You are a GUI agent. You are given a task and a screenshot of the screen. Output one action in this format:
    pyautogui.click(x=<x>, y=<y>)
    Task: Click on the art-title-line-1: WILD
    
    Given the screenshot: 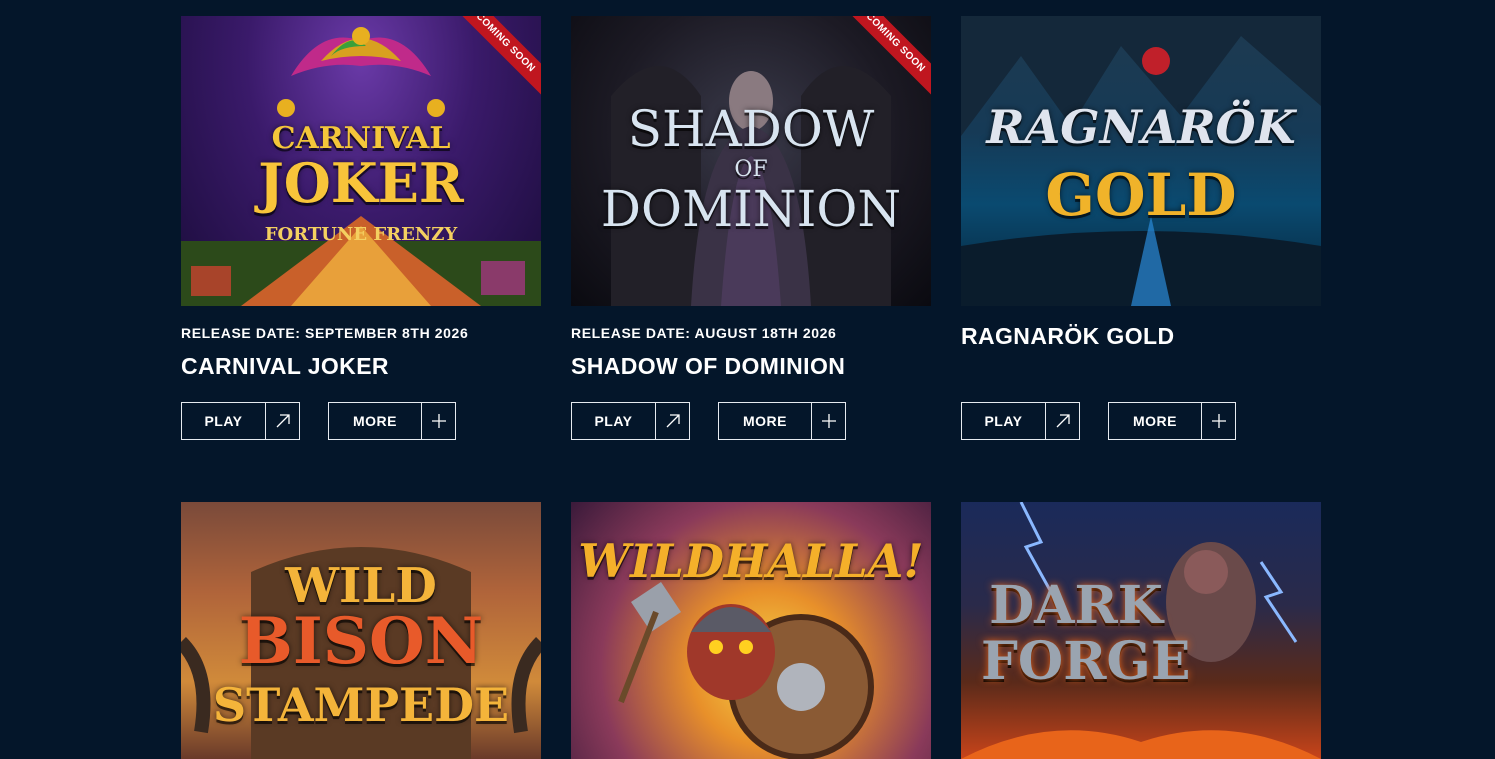 What is the action you would take?
    pyautogui.click(x=361, y=586)
    